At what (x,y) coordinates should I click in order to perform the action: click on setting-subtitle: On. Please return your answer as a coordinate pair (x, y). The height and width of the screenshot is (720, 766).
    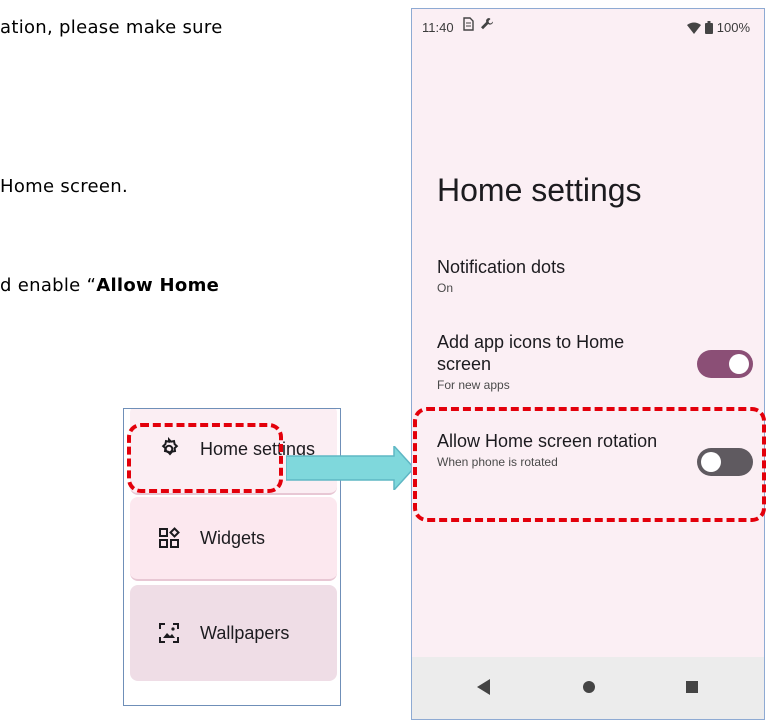
    Looking at the image, I should click on (445, 288).